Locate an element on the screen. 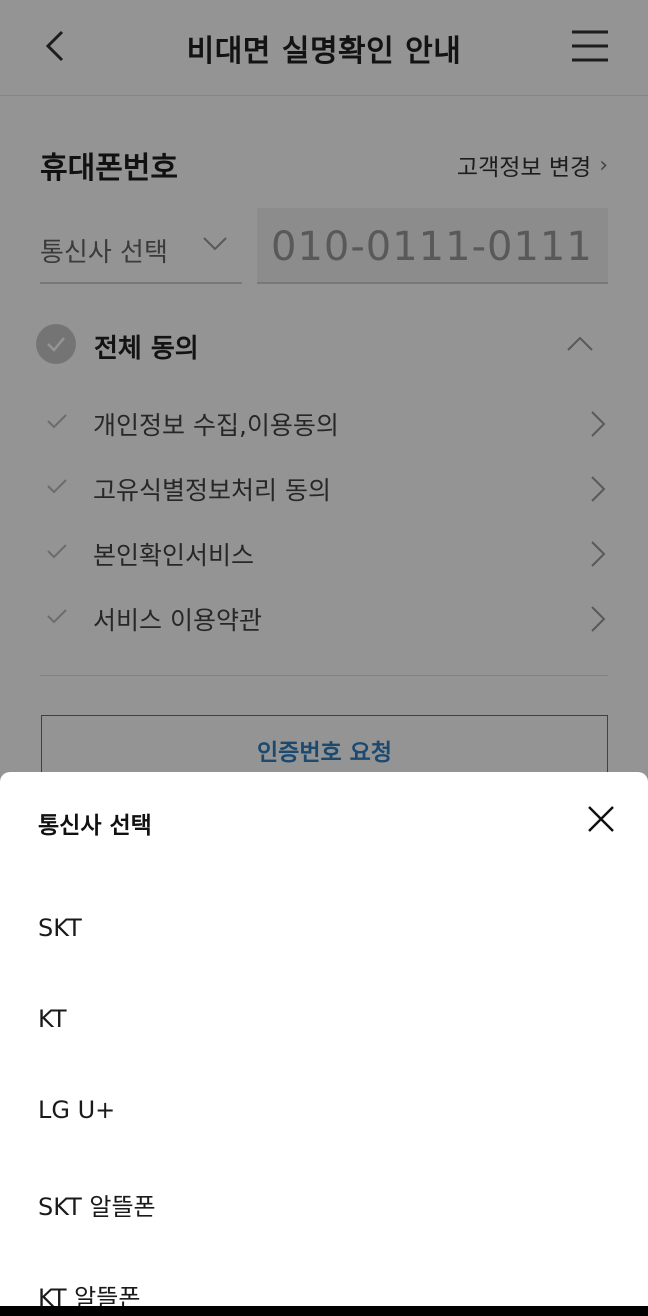  carrier-option-kt: KT is located at coordinates (324, 1018).